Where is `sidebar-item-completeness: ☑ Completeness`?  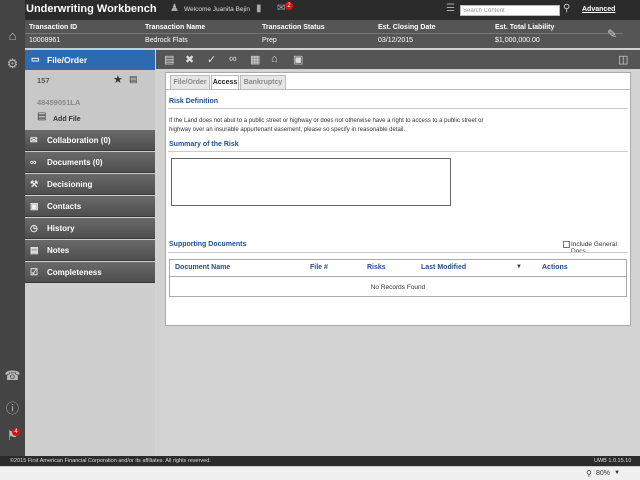 sidebar-item-completeness: ☑ Completeness is located at coordinates (90, 272).